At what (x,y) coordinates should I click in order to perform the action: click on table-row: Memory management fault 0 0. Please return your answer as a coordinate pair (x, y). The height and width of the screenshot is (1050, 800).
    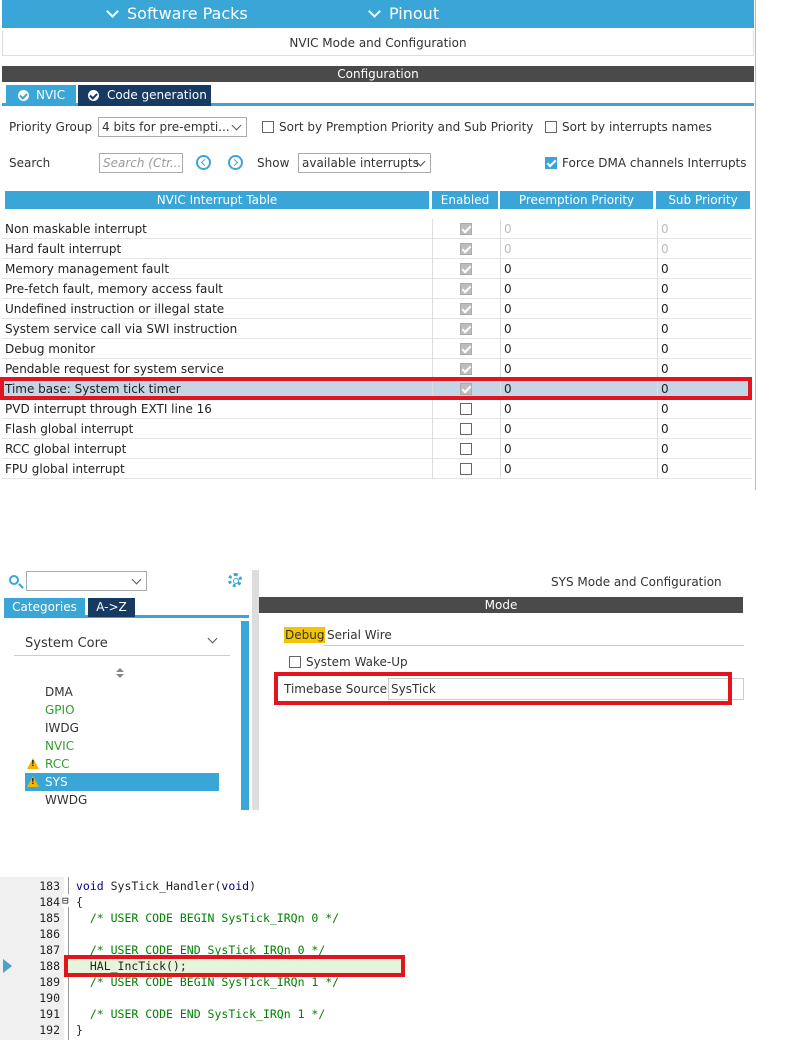
    Looking at the image, I should click on (377, 269).